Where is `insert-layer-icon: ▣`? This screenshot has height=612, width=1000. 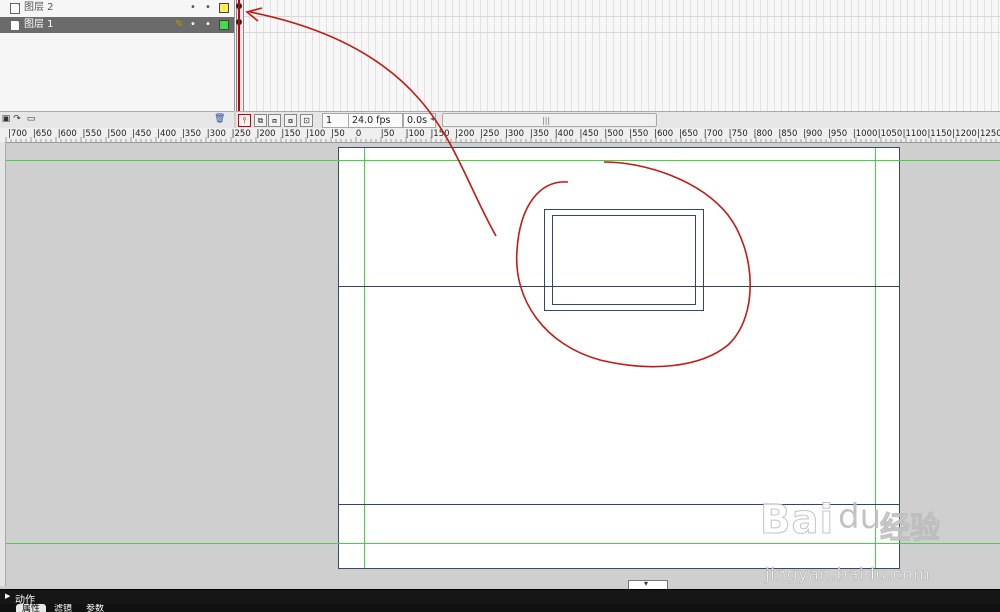 insert-layer-icon: ▣ is located at coordinates (6, 119).